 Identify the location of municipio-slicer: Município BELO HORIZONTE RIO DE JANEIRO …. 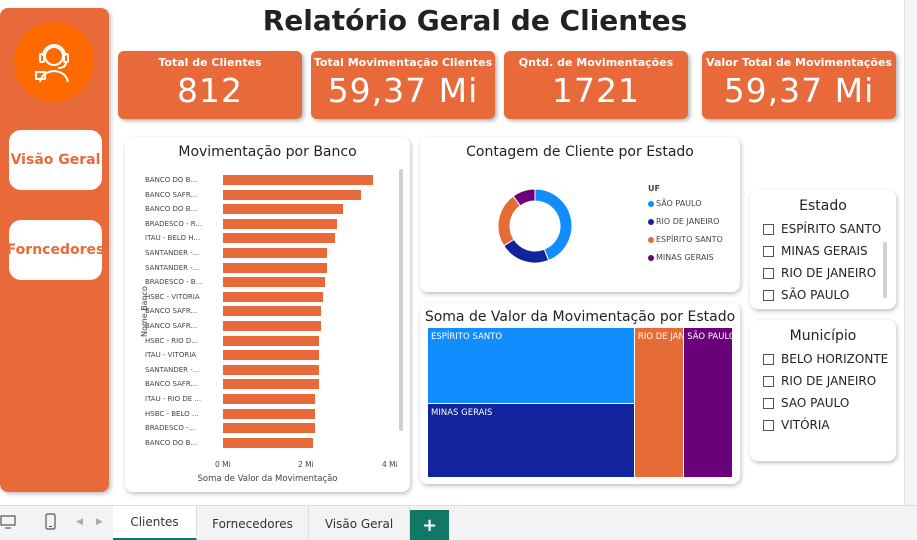
(823, 390).